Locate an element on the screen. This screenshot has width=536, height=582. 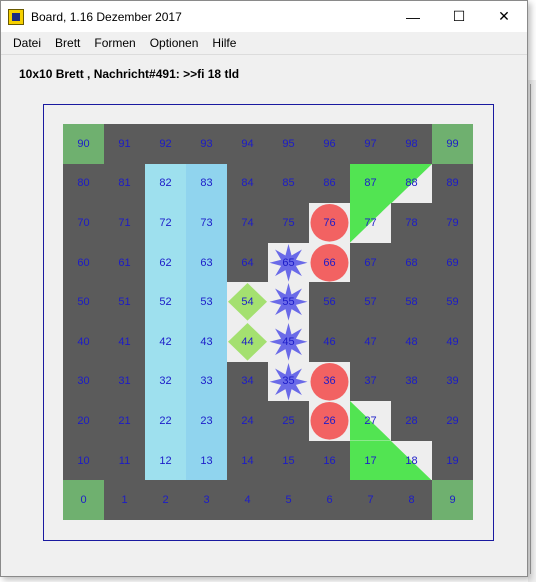
board-cell-95: 95 is located at coordinates (288, 144).